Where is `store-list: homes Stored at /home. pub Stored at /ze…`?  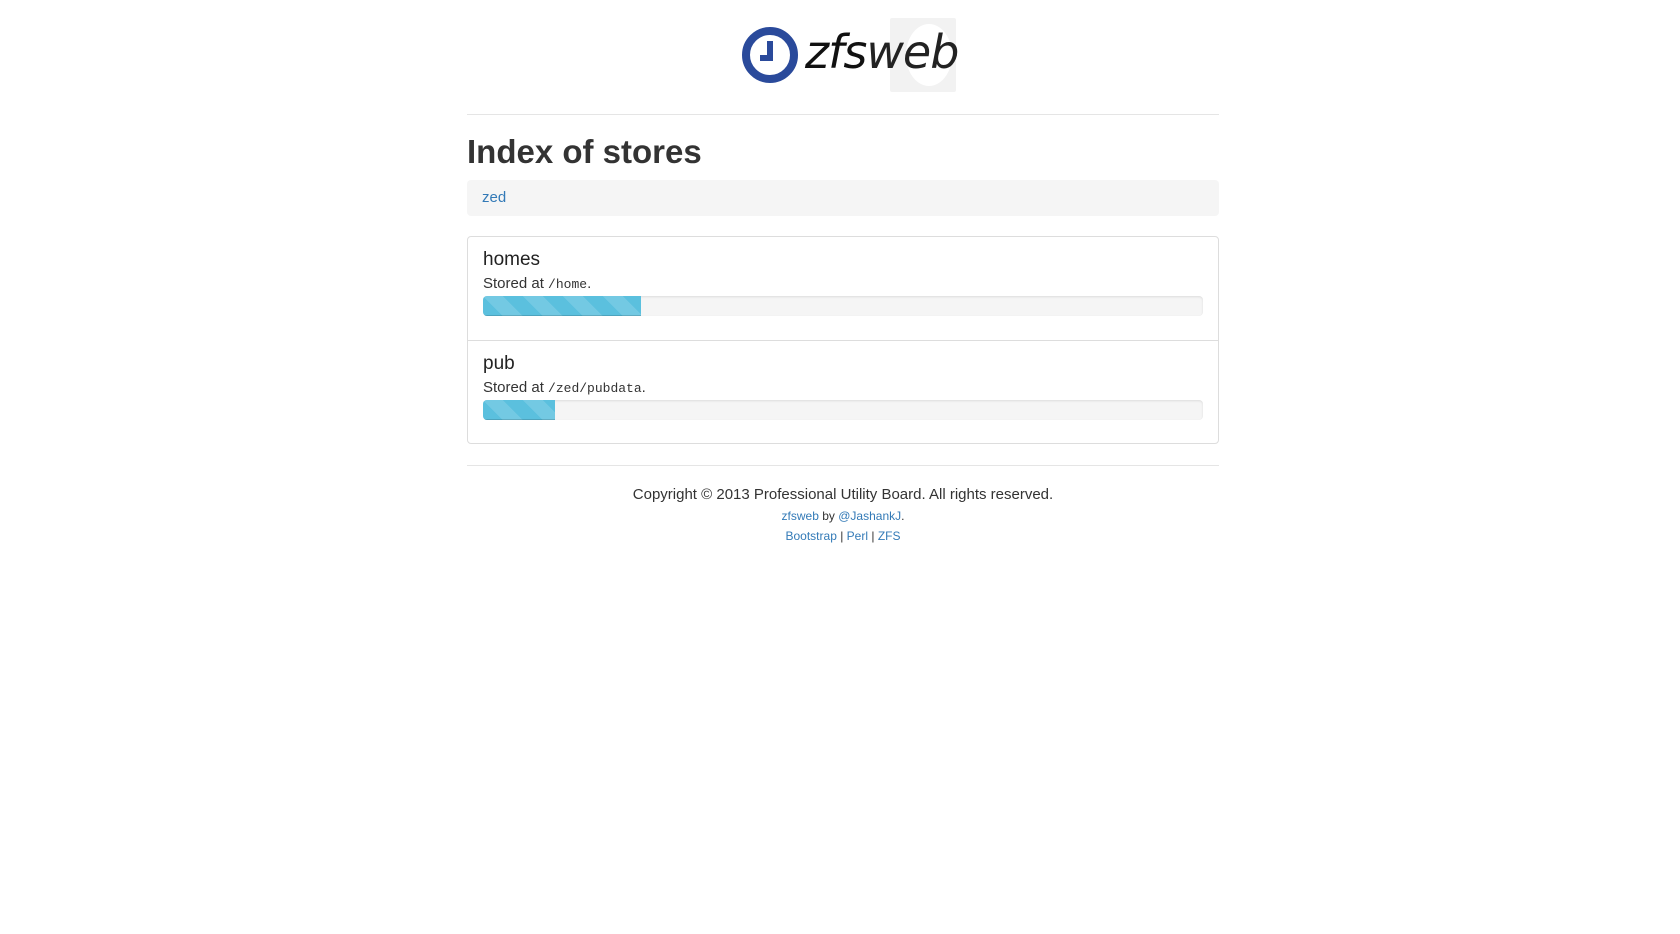 store-list: homes Stored at /home. pub Stored at /ze… is located at coordinates (843, 340).